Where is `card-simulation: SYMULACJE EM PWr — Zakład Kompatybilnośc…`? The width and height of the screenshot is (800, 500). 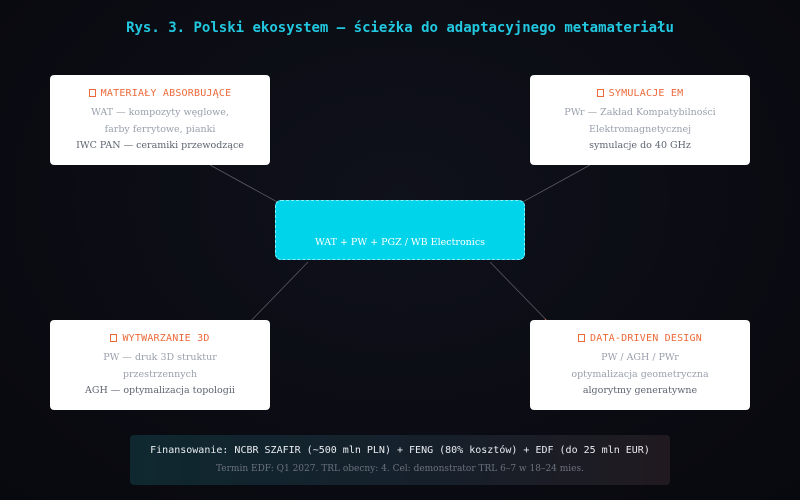
card-simulation: SYMULACJE EM PWr — Zakład Kompatybilnośc… is located at coordinates (640, 120).